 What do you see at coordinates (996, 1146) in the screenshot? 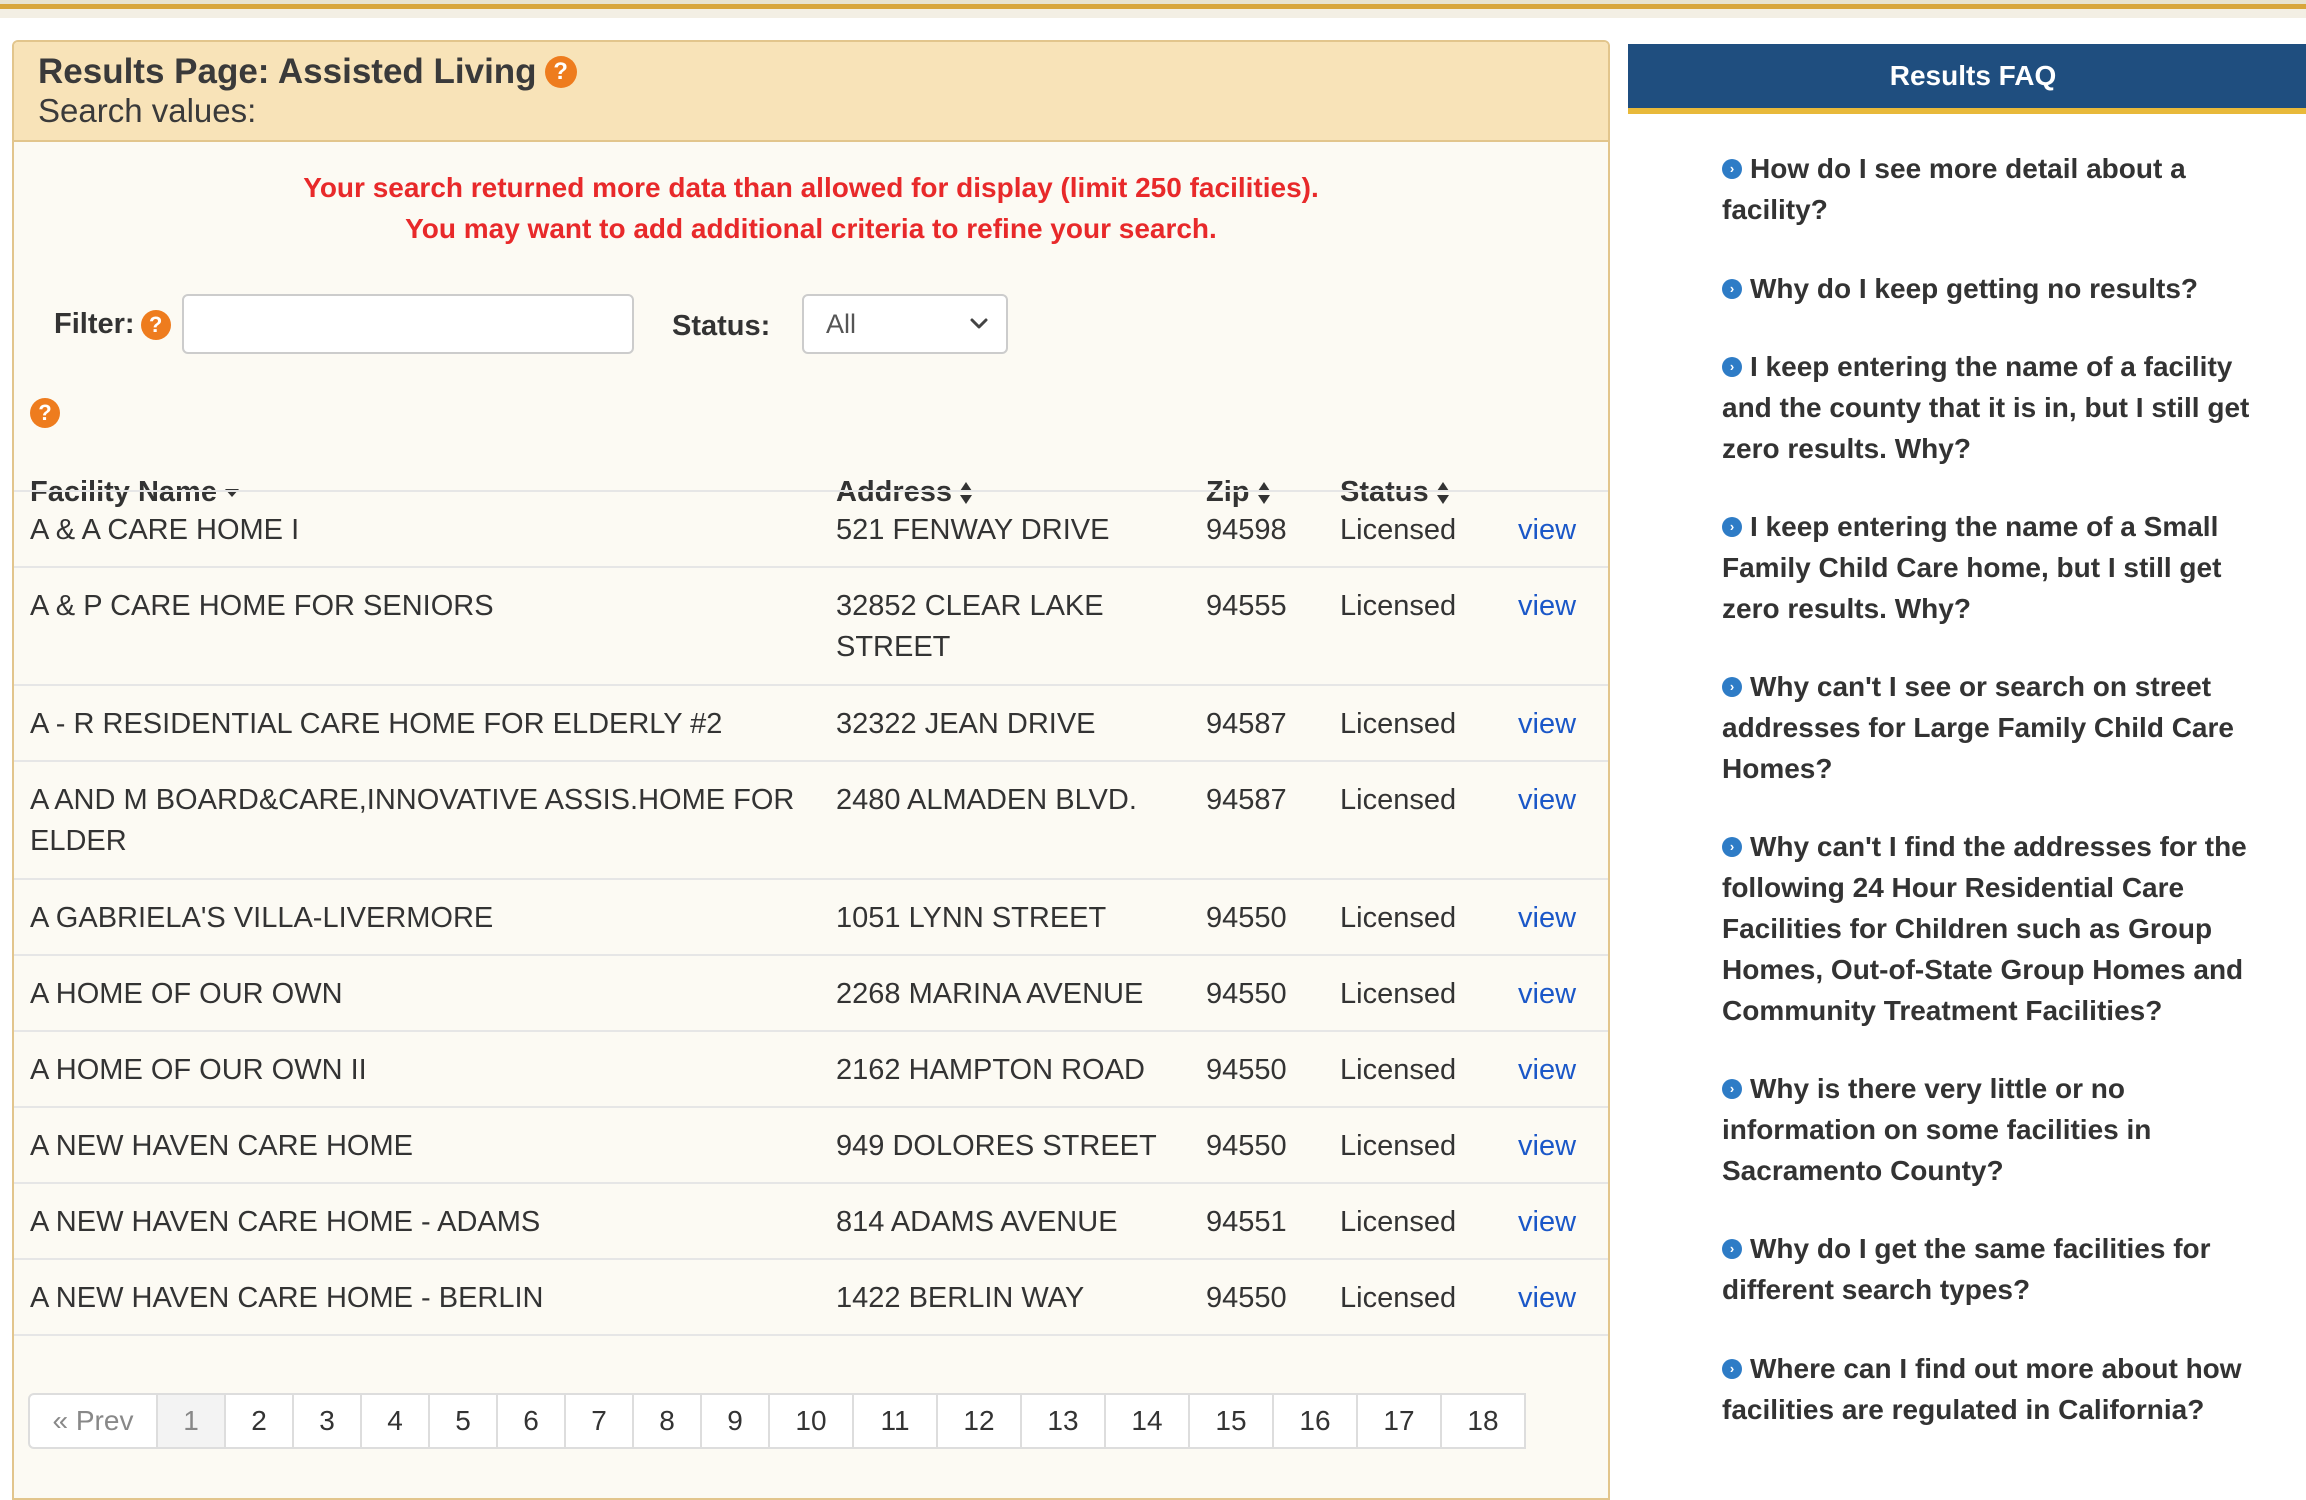
I see `address-cell: 949 DOLORES STREET` at bounding box center [996, 1146].